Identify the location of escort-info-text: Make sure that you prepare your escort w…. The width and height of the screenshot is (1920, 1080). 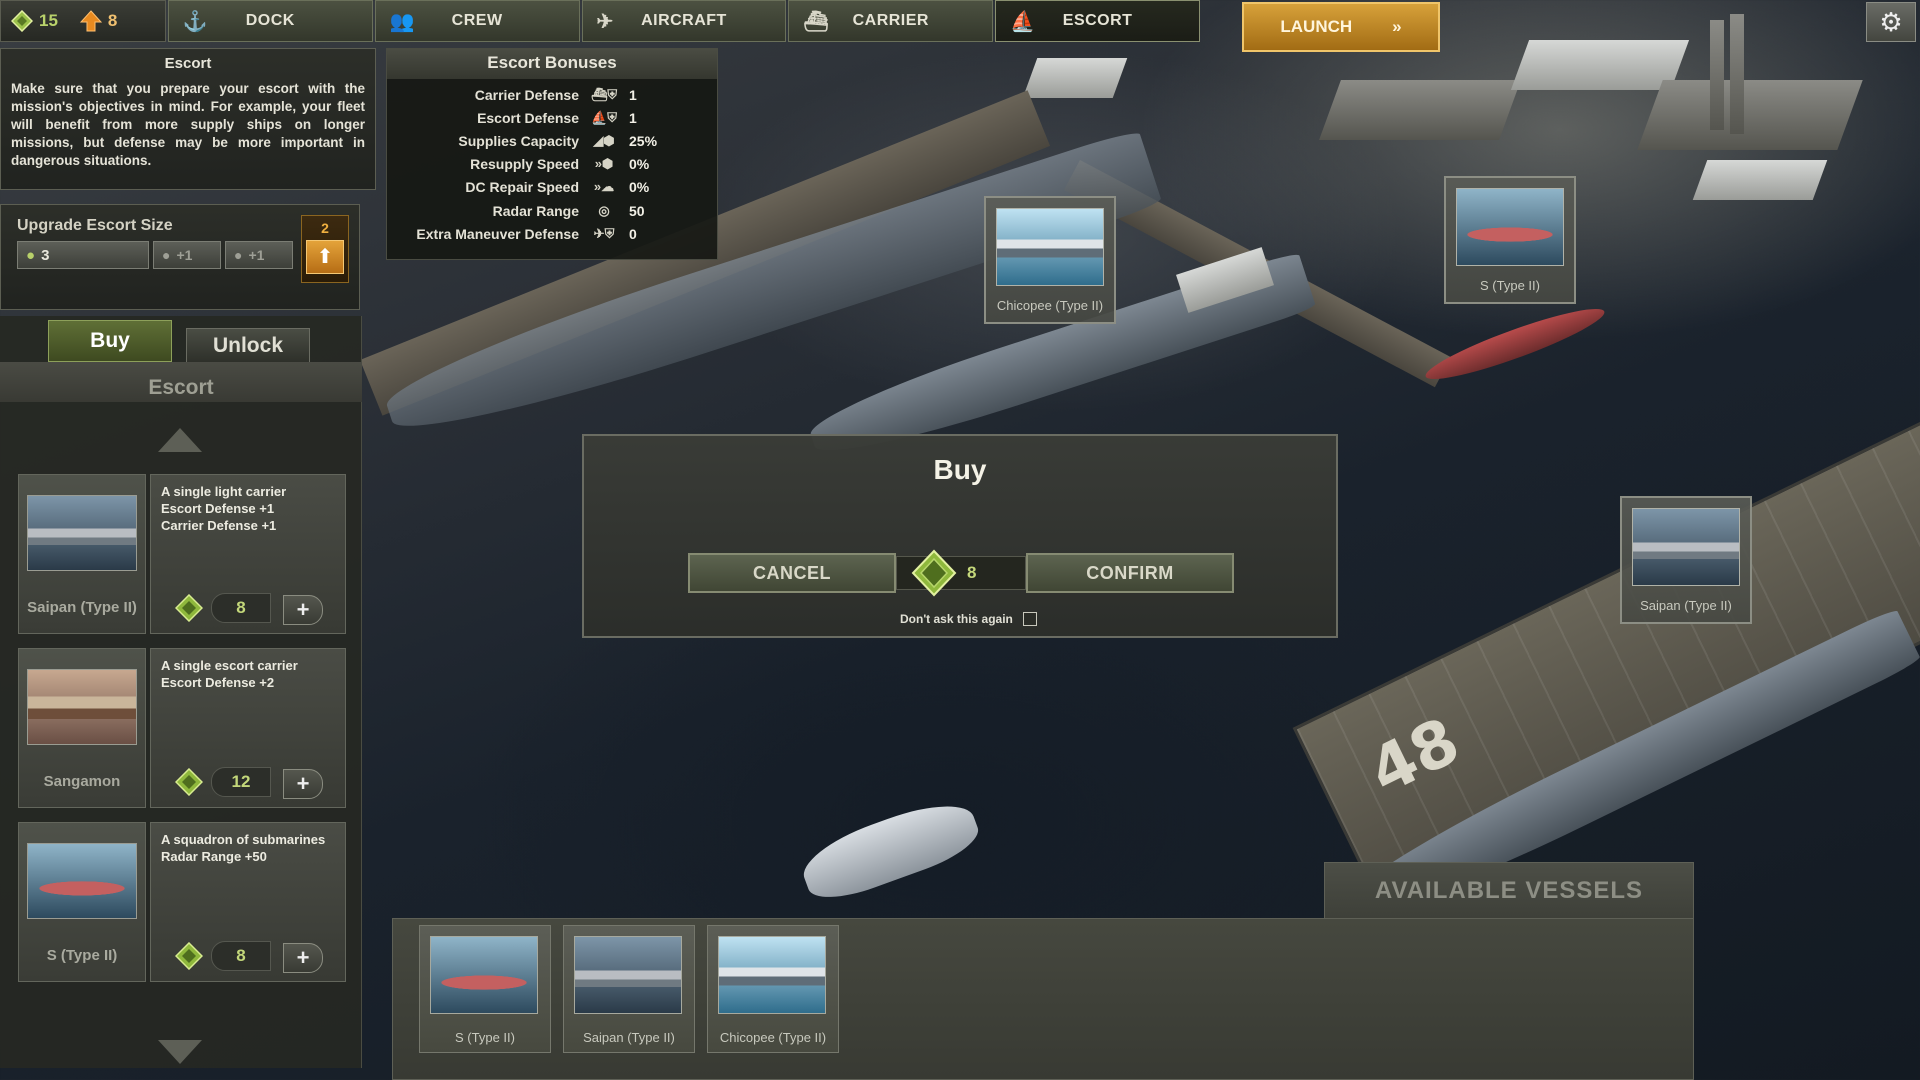
(188, 124).